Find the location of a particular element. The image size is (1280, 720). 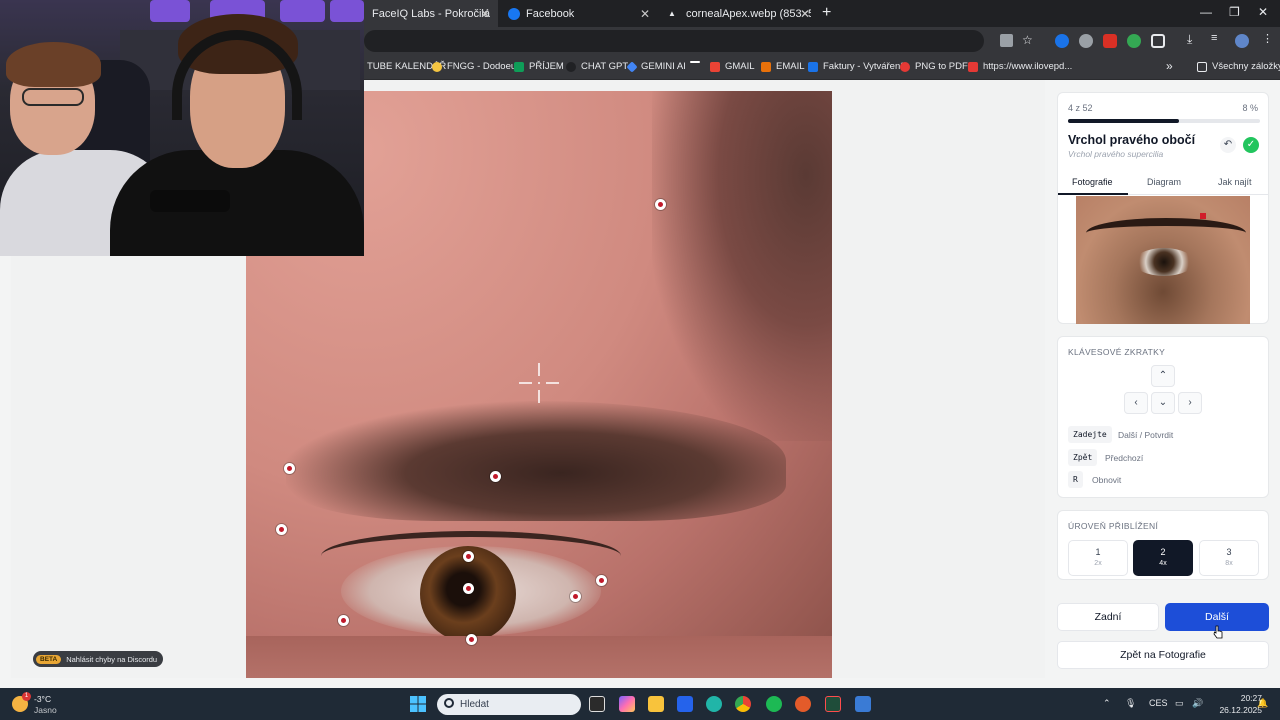

report-bug-badge: BETA Nahlásit chyby na Discordu is located at coordinates (98, 659).